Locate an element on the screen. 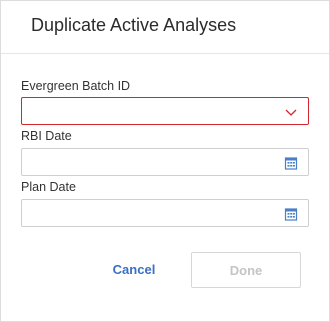  rbi-date-input is located at coordinates (165, 162).